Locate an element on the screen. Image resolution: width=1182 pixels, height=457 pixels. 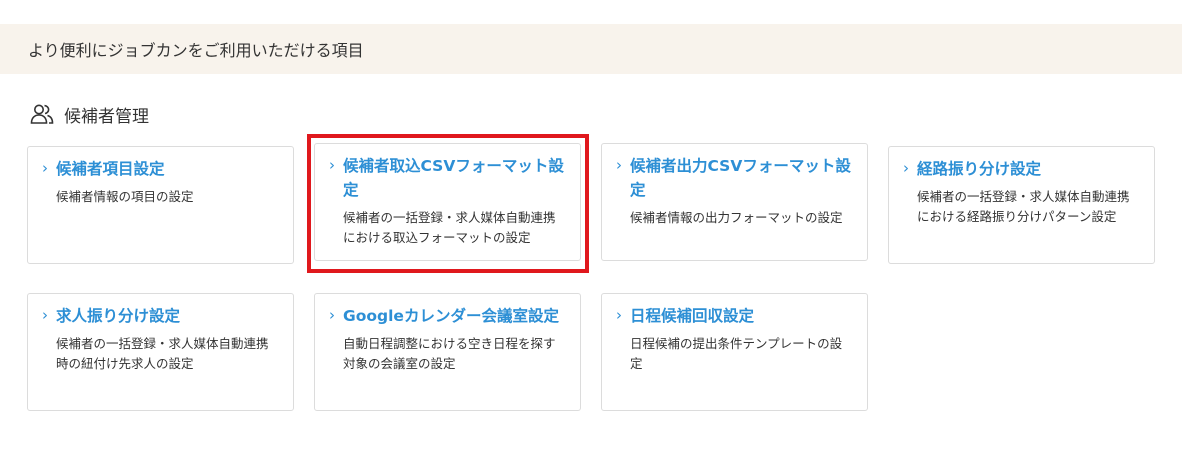
card-description: 候補者情報の項目の設定 is located at coordinates (125, 196).